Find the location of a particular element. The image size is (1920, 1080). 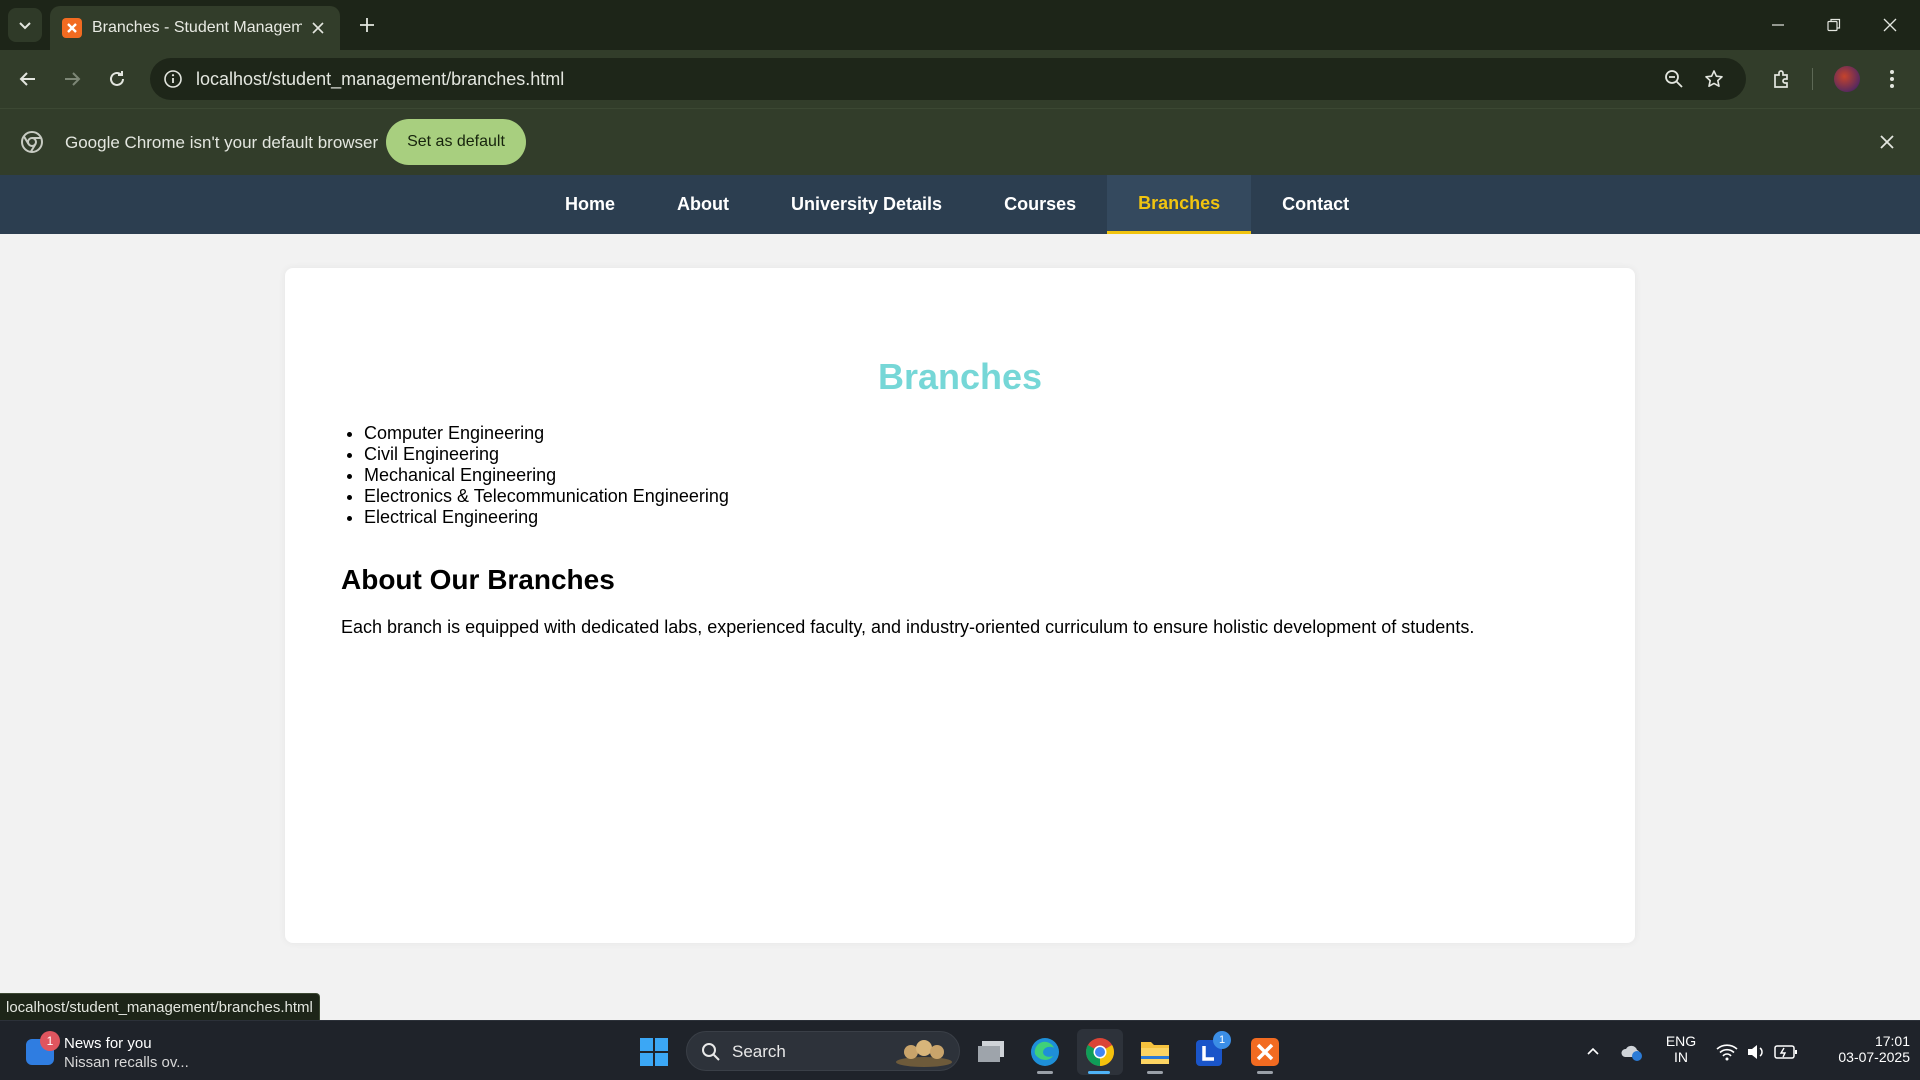

taskbar-app-l: 1 is located at coordinates (1210, 1052).